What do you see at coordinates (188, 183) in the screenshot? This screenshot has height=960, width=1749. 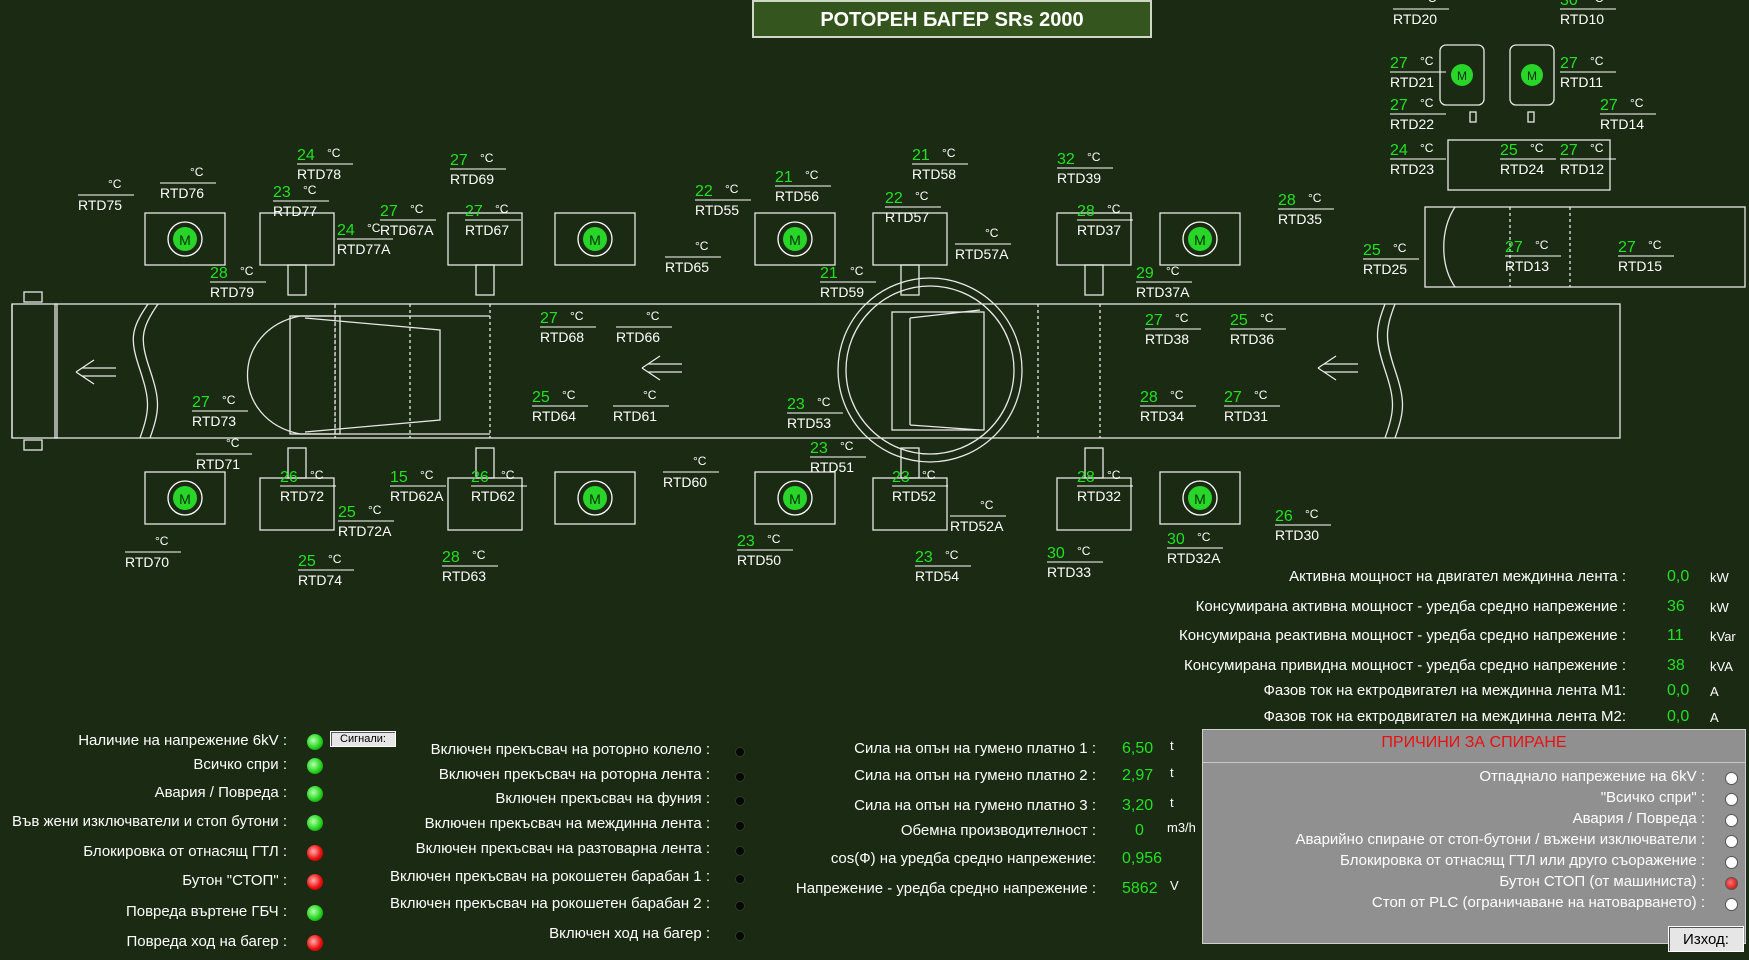 I see `rtd-rtd76: °C RTD76` at bounding box center [188, 183].